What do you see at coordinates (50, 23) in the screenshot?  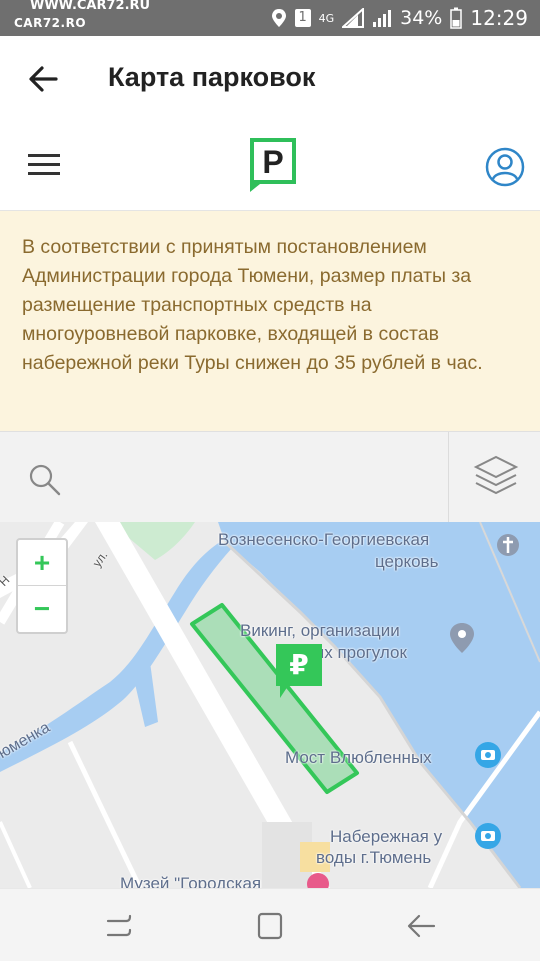 I see `watermark-logo: CAR72.RO` at bounding box center [50, 23].